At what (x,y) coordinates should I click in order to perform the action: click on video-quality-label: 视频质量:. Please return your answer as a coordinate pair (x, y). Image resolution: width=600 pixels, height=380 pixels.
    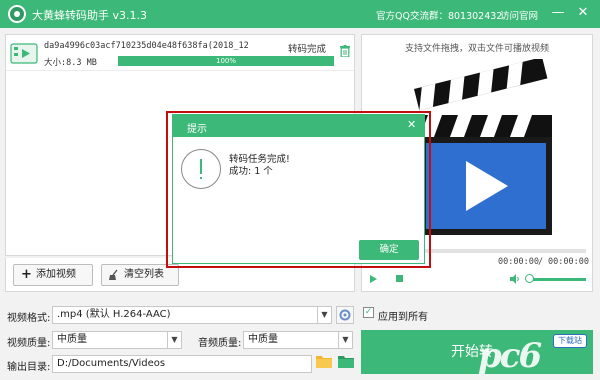
    Looking at the image, I should click on (29, 343).